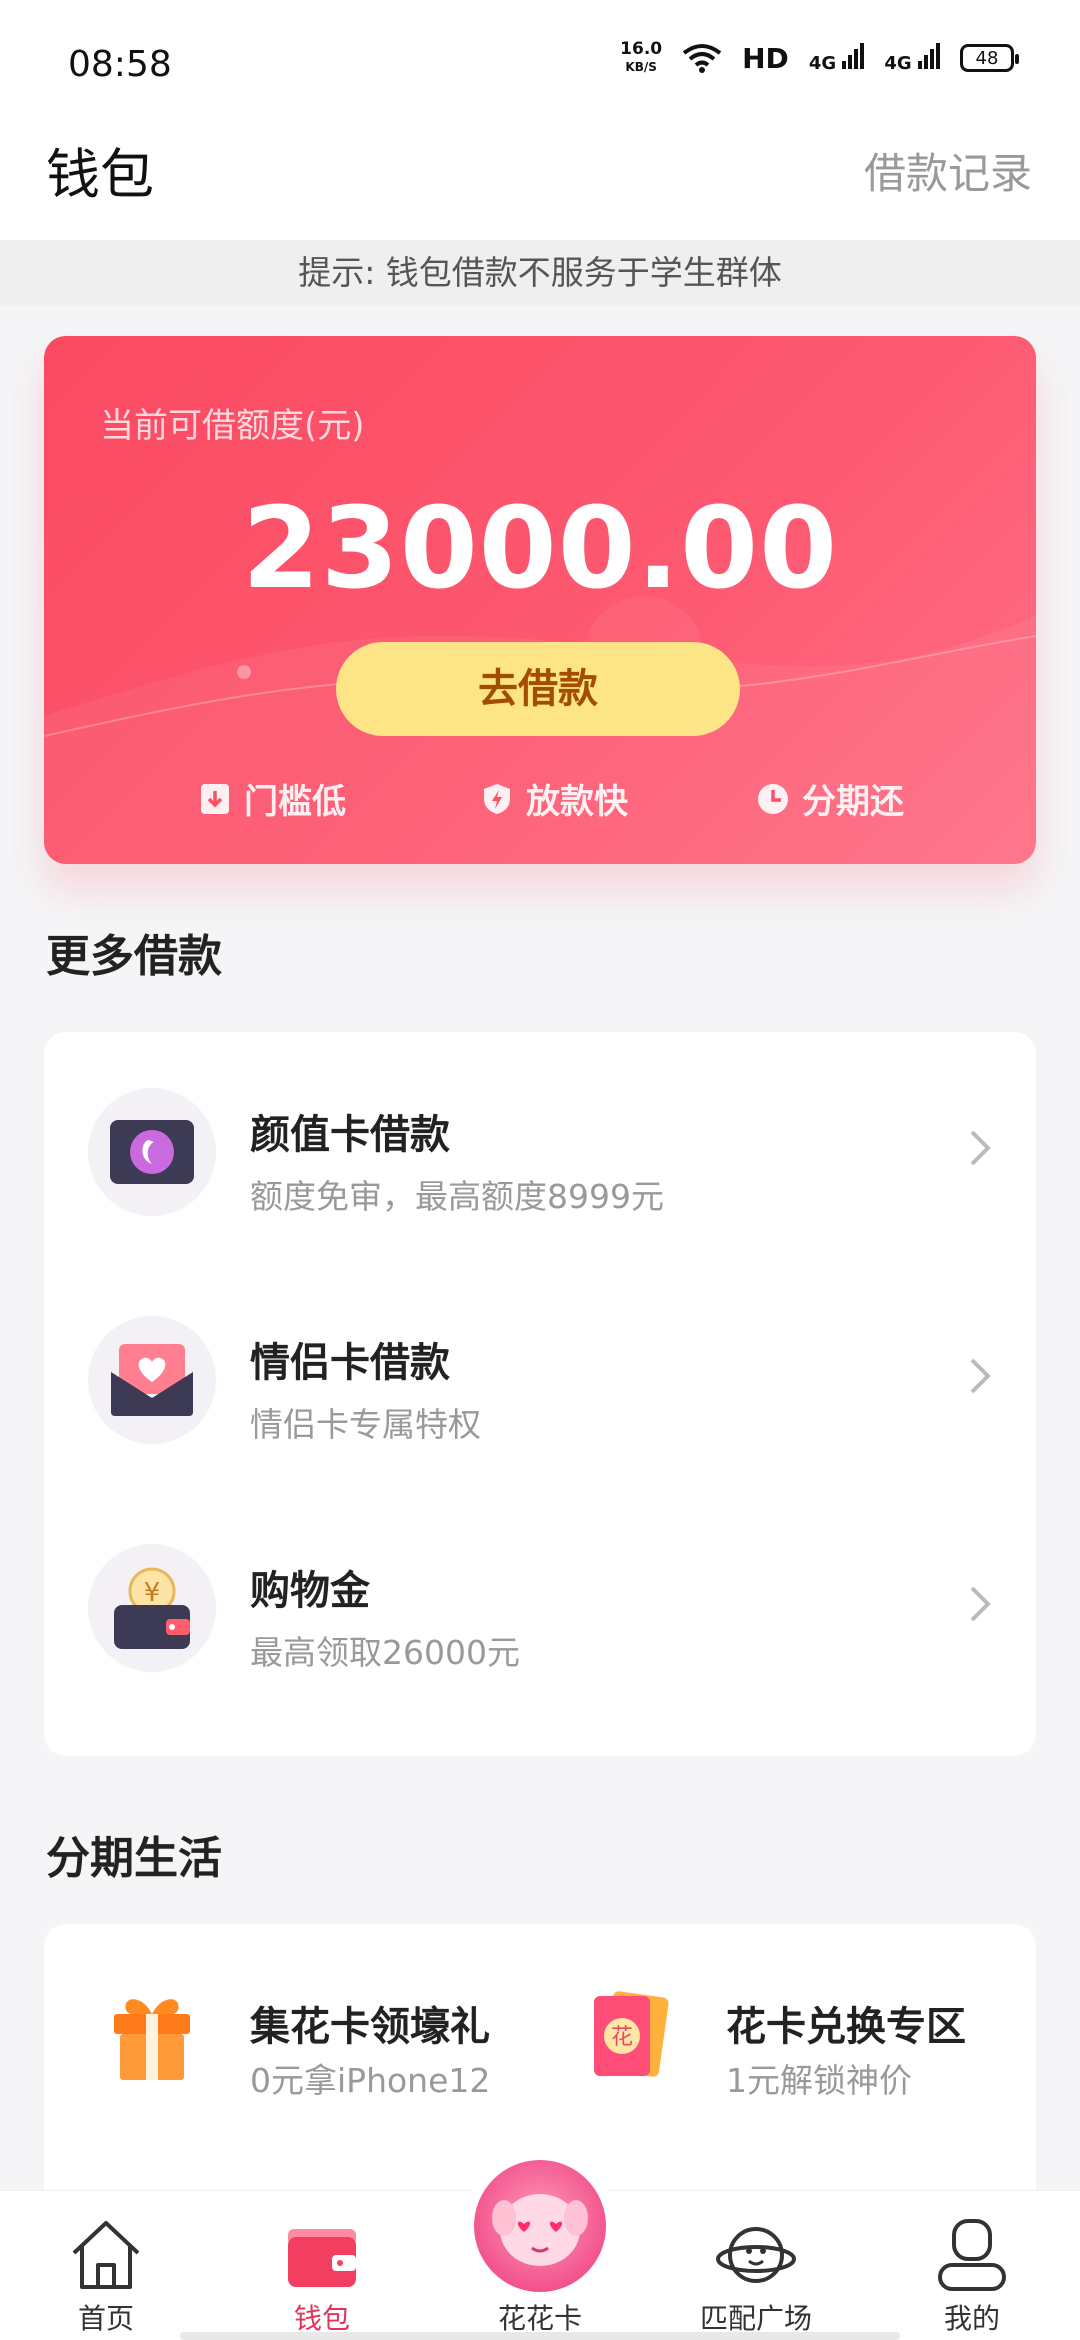 The width and height of the screenshot is (1080, 2340). I want to click on installment-life-title: 分期生活, so click(134, 1858).